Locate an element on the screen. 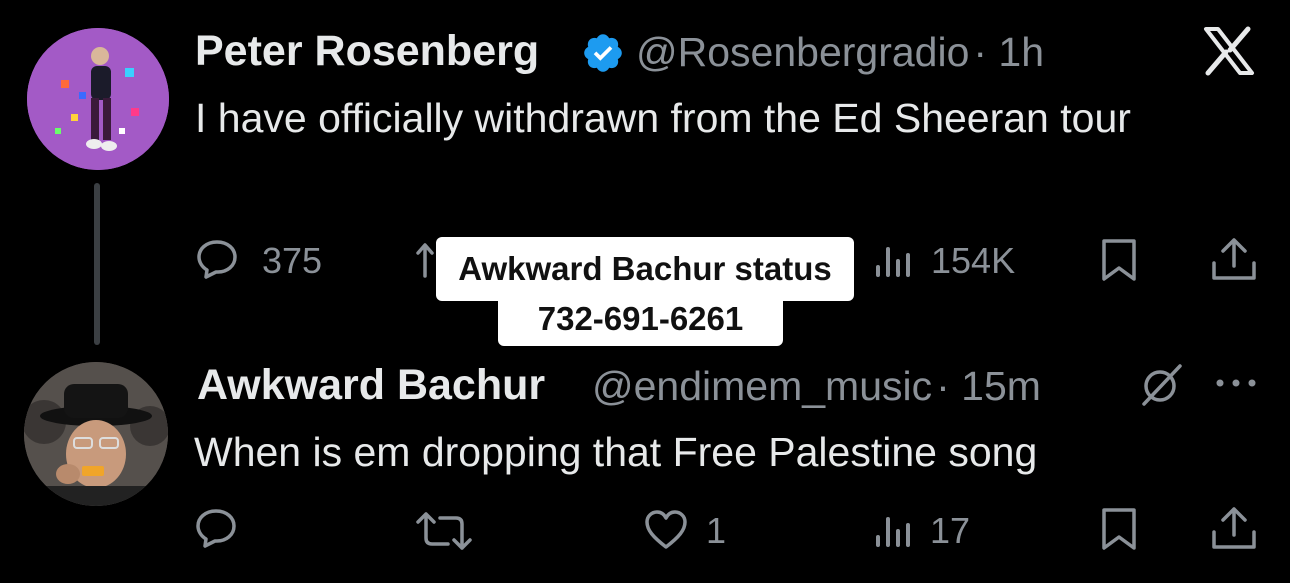 The width and height of the screenshot is (1290, 583). handle-text: @Rosenbergradio is located at coordinates (802, 52).